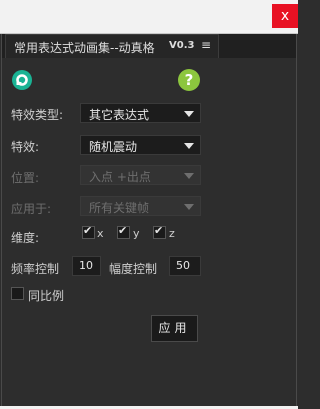  Describe the element at coordinates (182, 45) in the screenshot. I see `panel-version: V0.3` at that location.